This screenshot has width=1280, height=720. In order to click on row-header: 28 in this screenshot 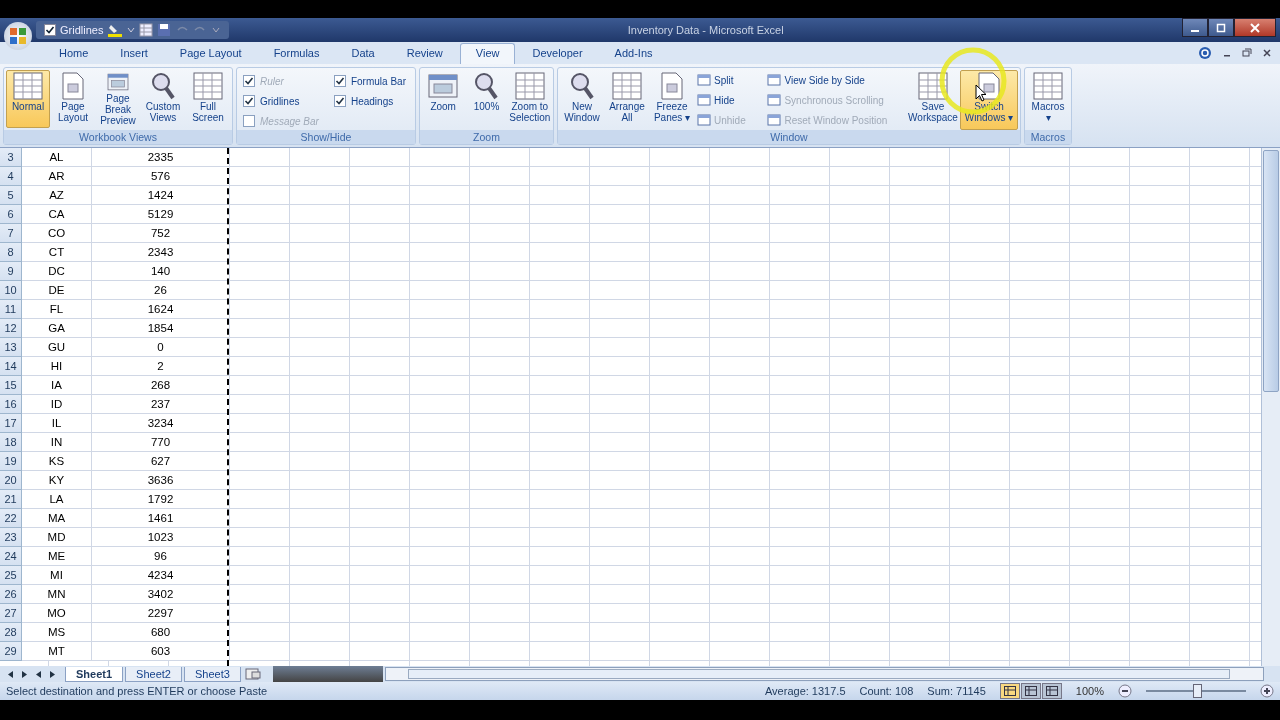, I will do `click(11, 632)`.